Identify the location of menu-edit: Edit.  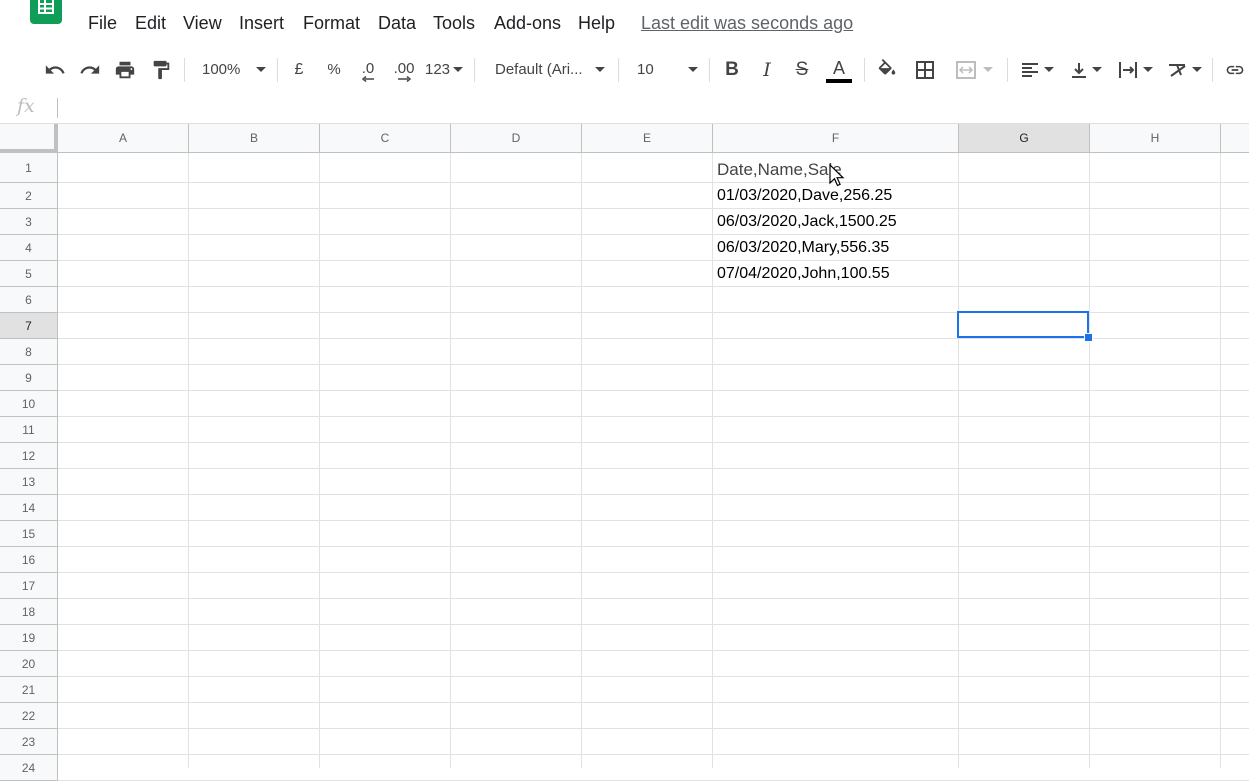
(150, 23).